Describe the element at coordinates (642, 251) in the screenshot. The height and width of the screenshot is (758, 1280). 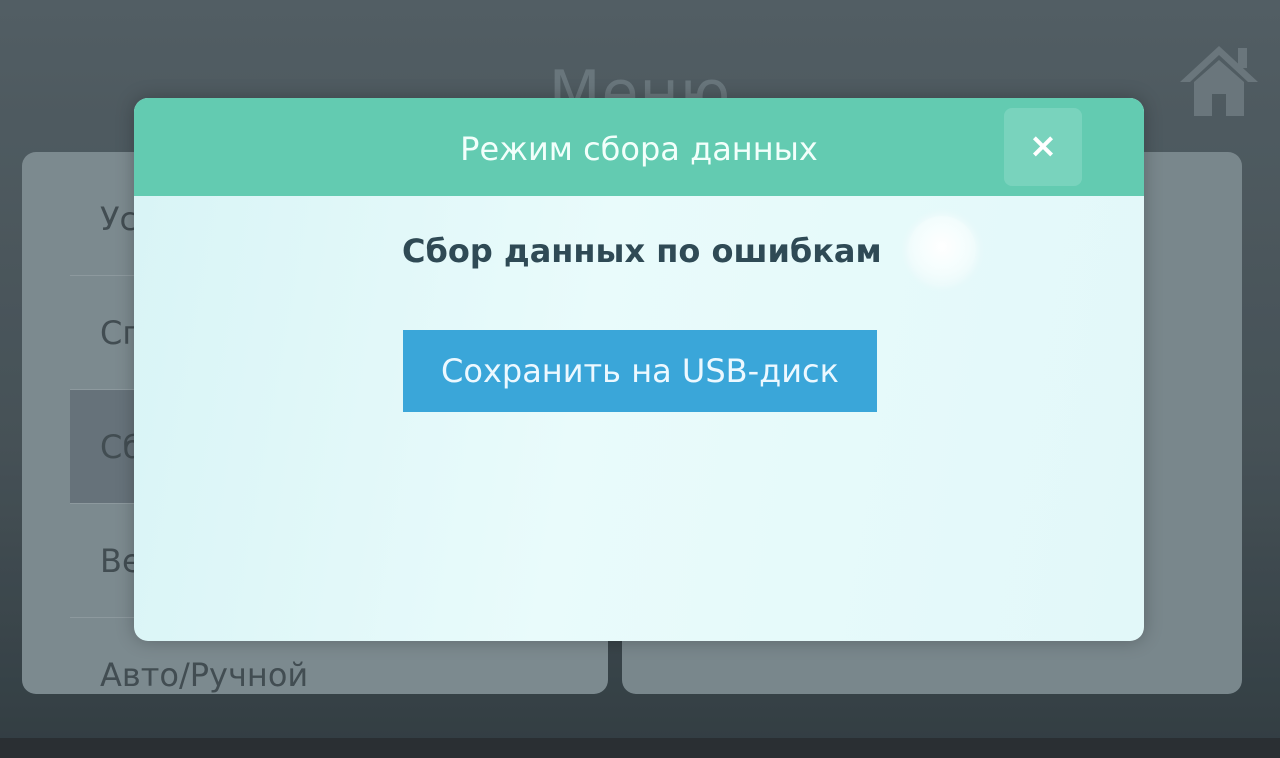
I see `error-data-collection-label: Сбор данных по ошибкам` at that location.